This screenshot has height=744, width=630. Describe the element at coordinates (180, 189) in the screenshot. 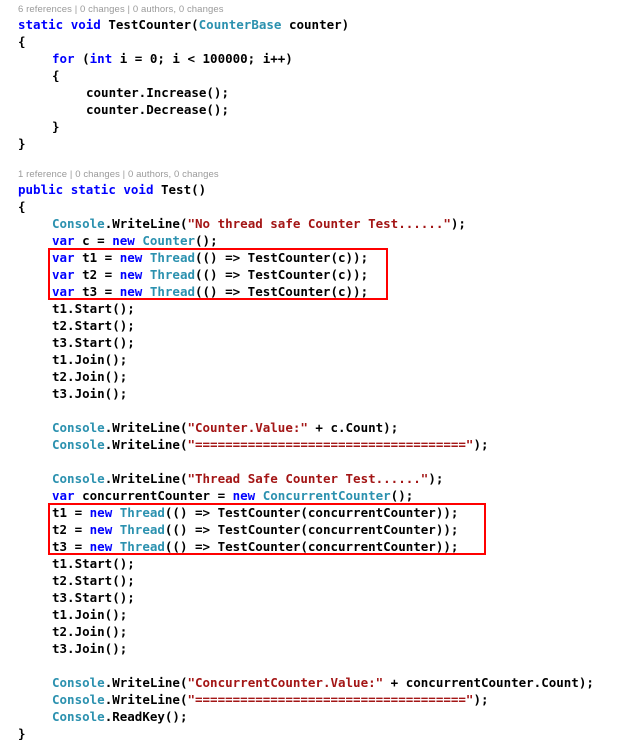

I see `code-token-plain: Test()` at that location.